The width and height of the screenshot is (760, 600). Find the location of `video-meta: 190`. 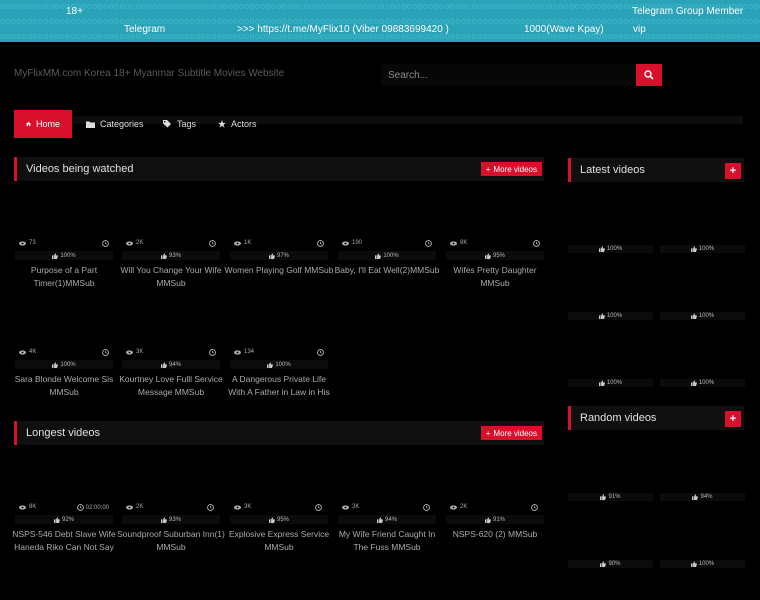

video-meta: 190 is located at coordinates (387, 245).